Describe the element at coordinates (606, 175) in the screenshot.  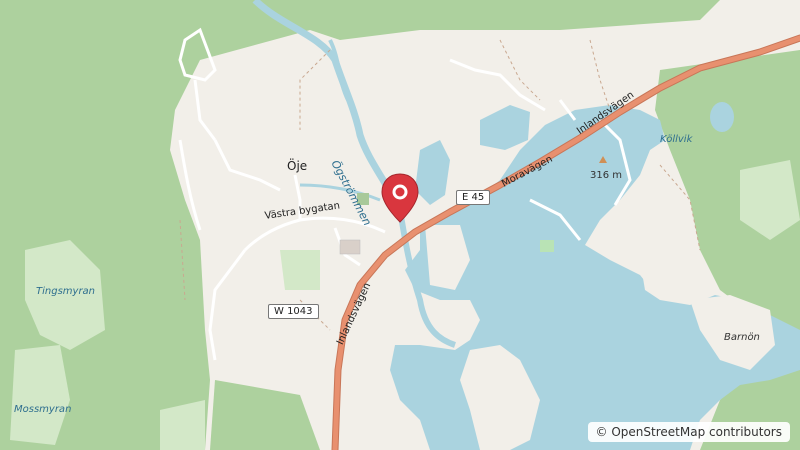
I see `peak-elevation-label: 316 m` at that location.